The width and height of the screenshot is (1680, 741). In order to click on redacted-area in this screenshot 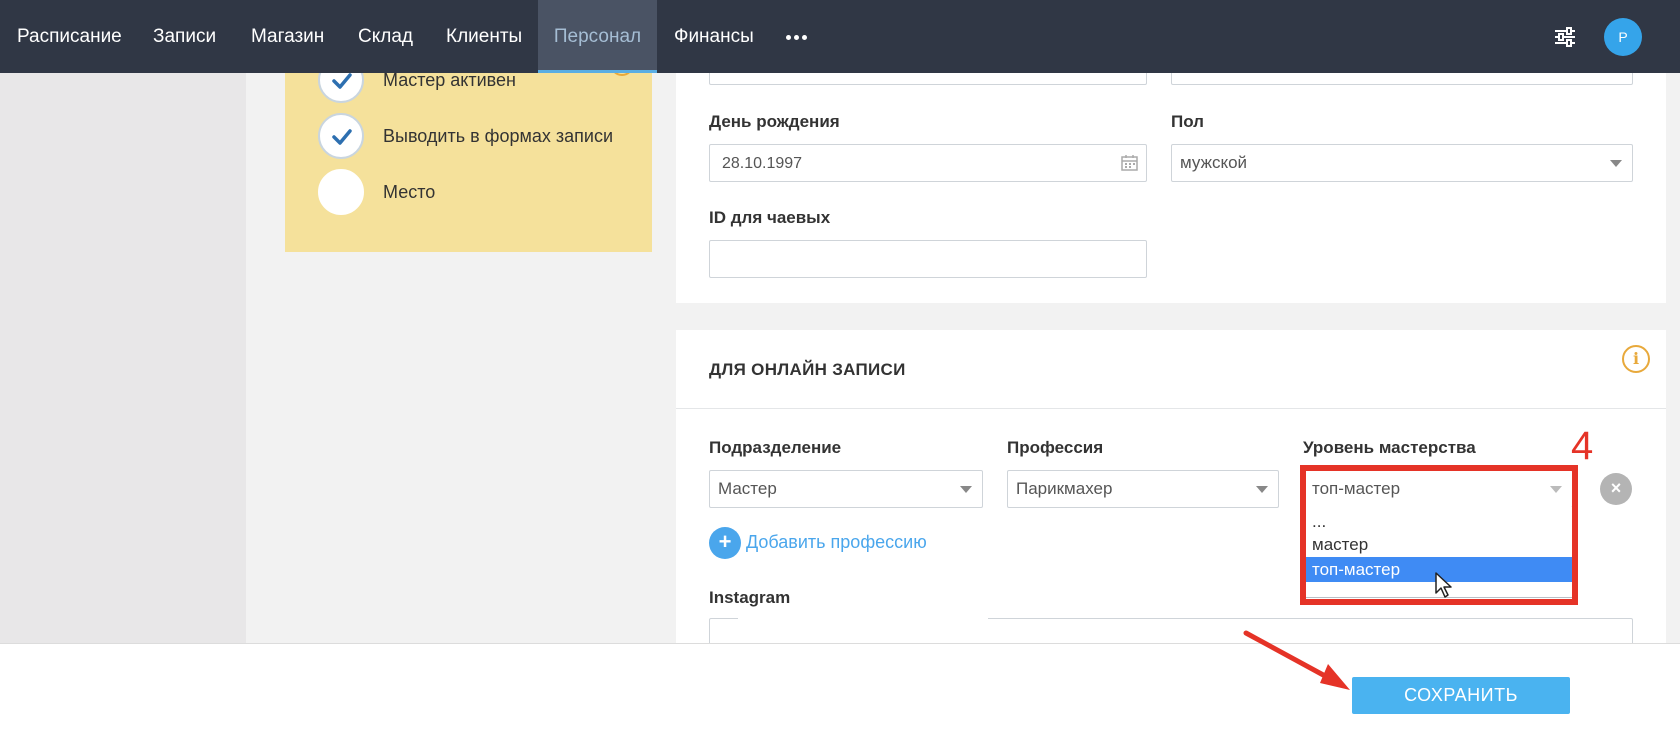, I will do `click(863, 630)`.